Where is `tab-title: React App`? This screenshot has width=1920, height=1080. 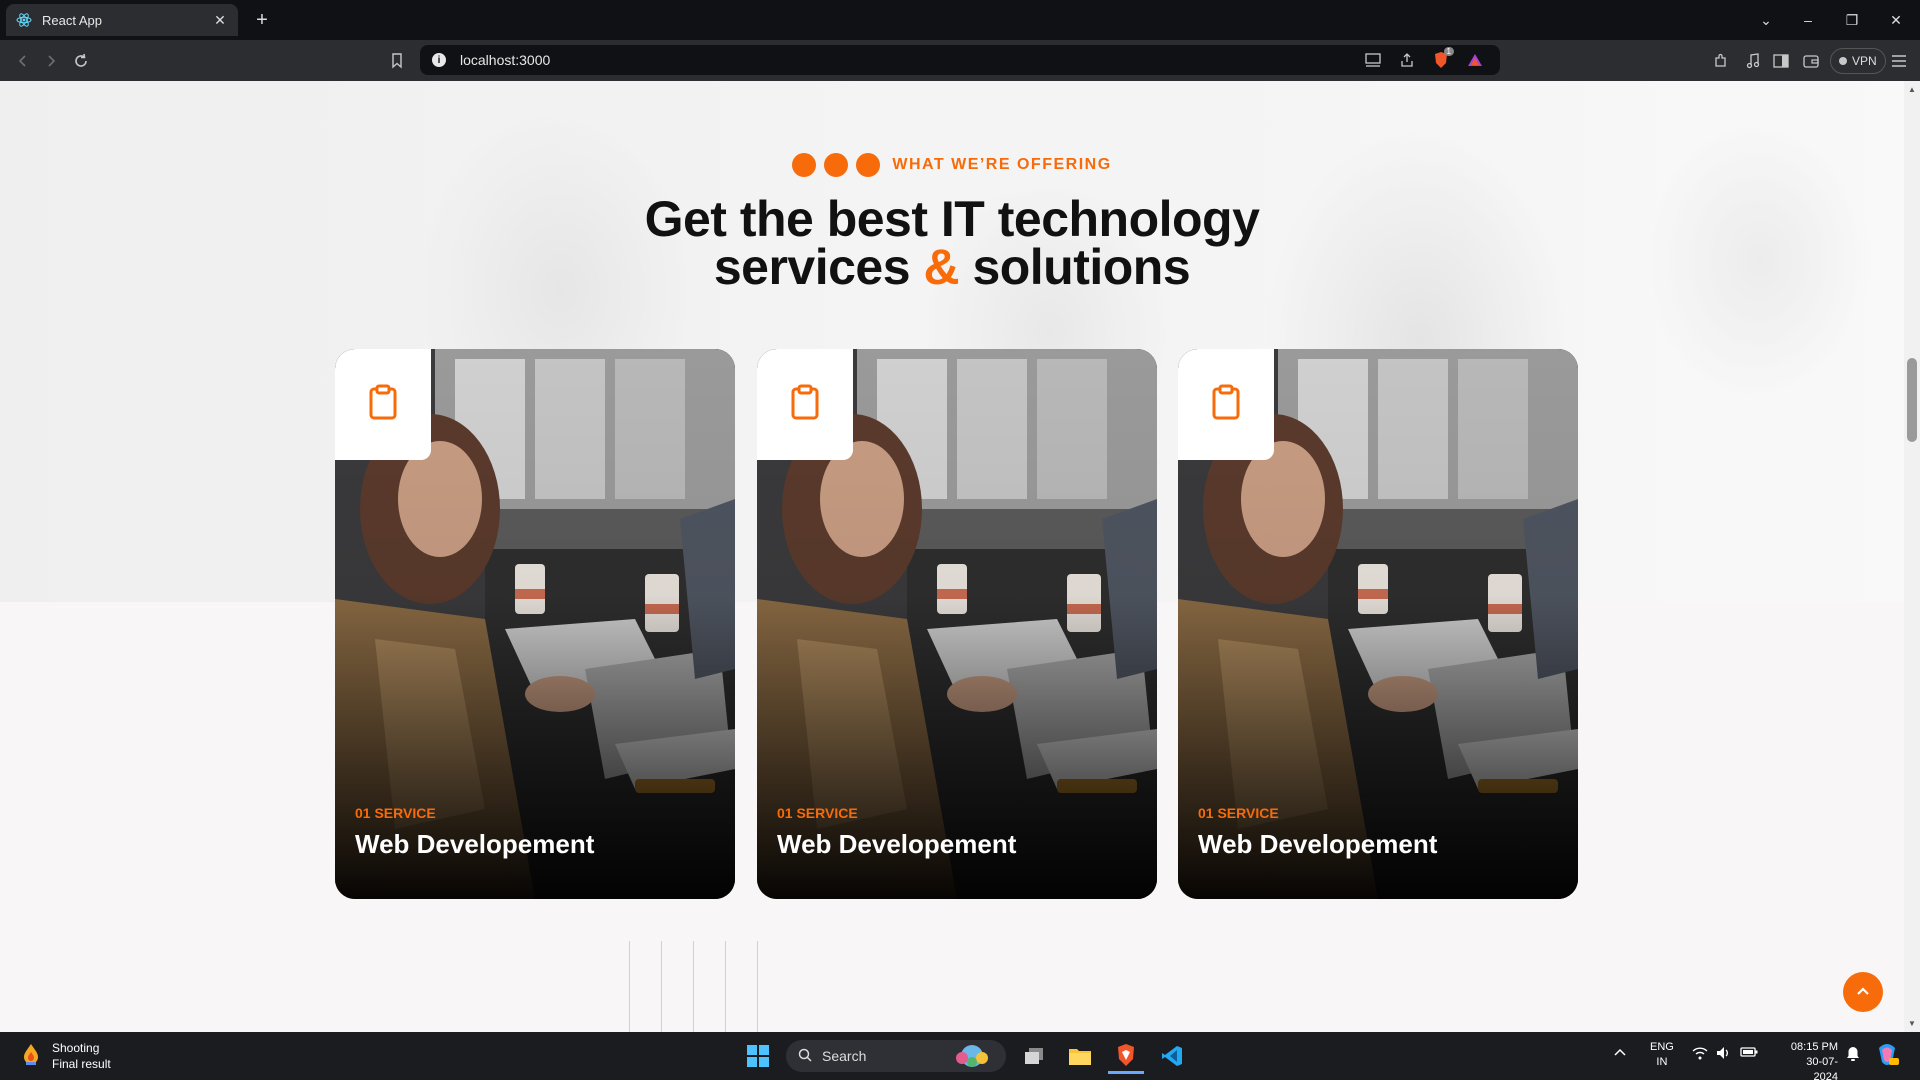
tab-title: React App is located at coordinates (72, 20).